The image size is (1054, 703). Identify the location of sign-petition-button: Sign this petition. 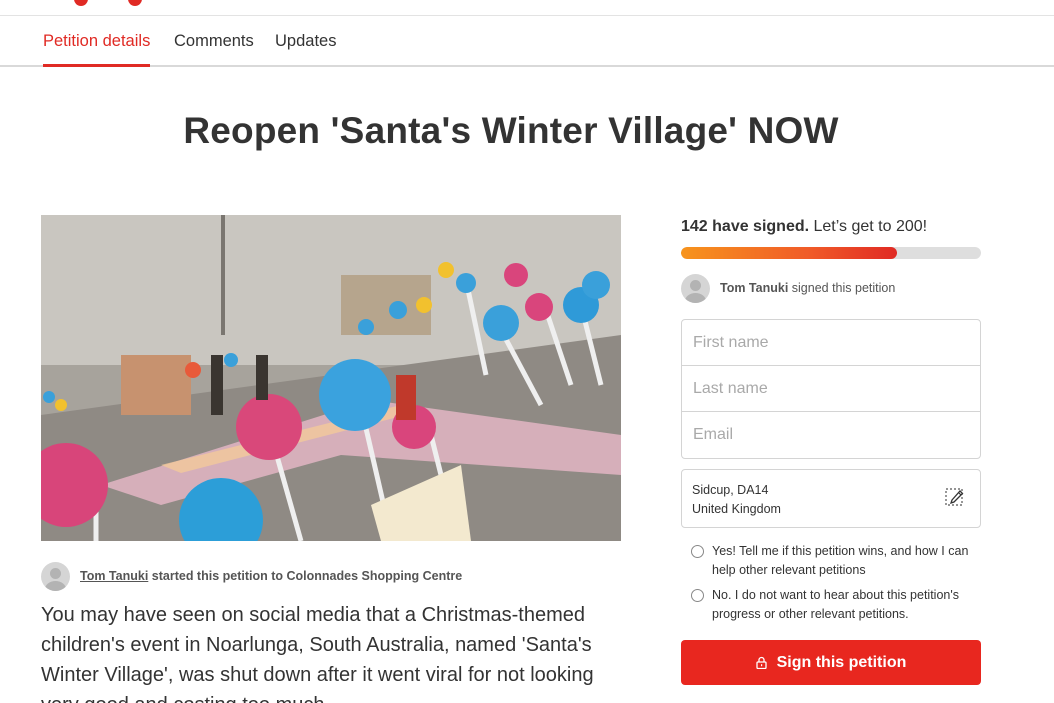
(831, 662).